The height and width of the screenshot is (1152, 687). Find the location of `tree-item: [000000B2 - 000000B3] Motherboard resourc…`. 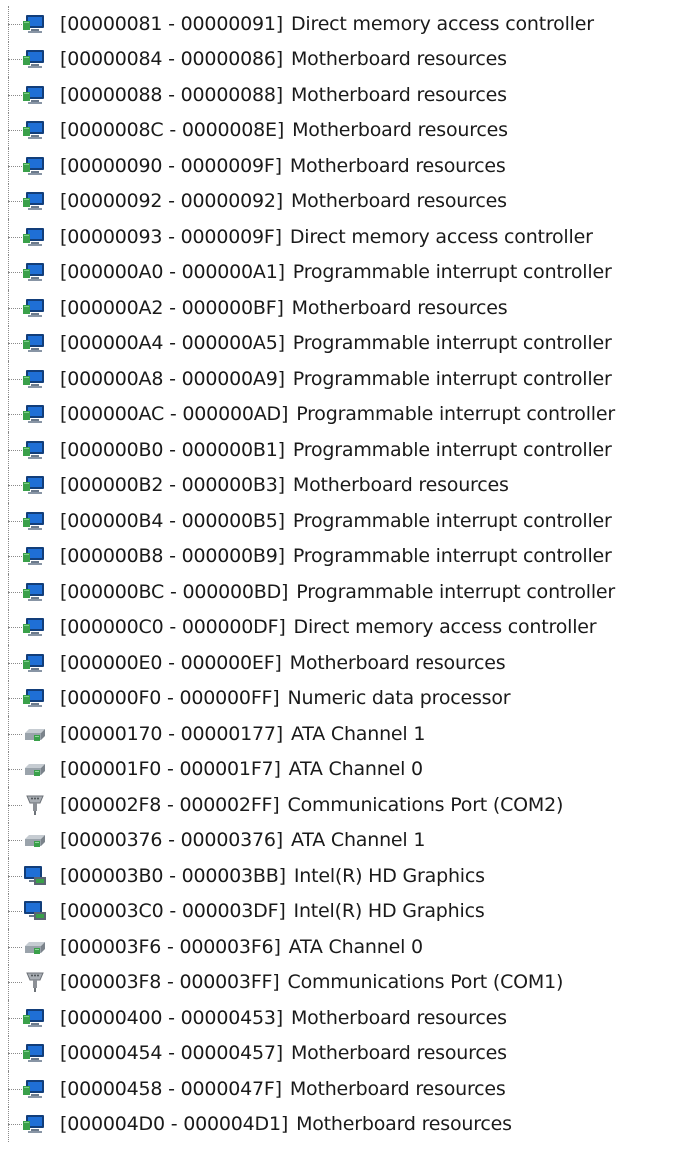

tree-item: [000000B2 - 000000B3] Motherboard resourc… is located at coordinates (343, 485).